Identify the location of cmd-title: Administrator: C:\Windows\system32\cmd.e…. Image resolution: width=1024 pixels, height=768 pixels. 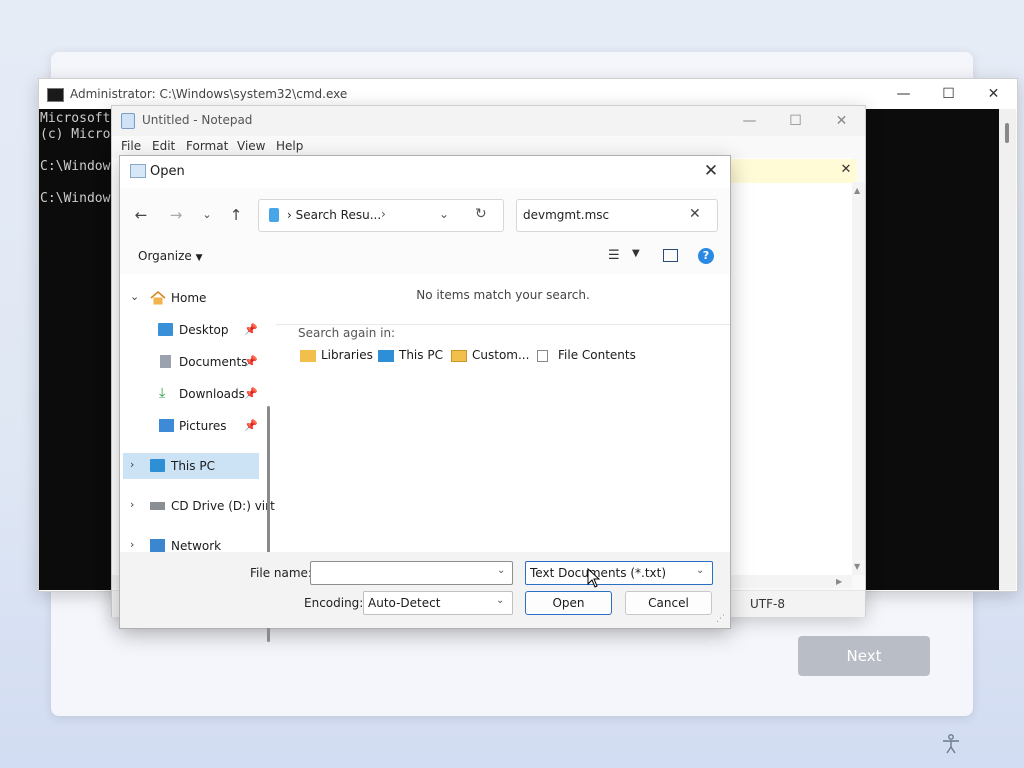
(209, 94).